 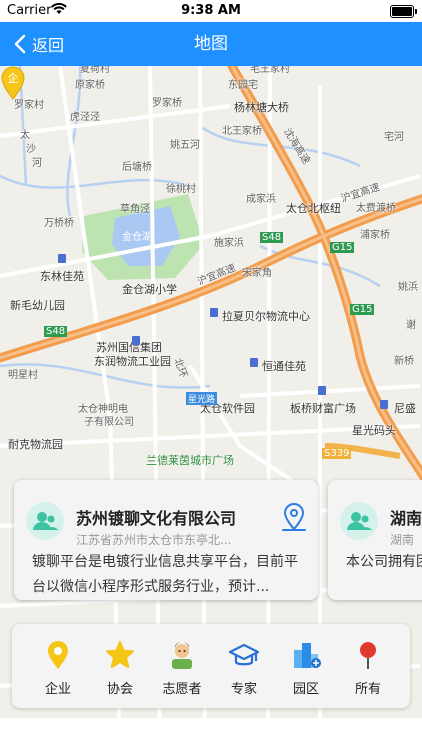 I want to click on category-label: 专家, so click(x=243, y=689).